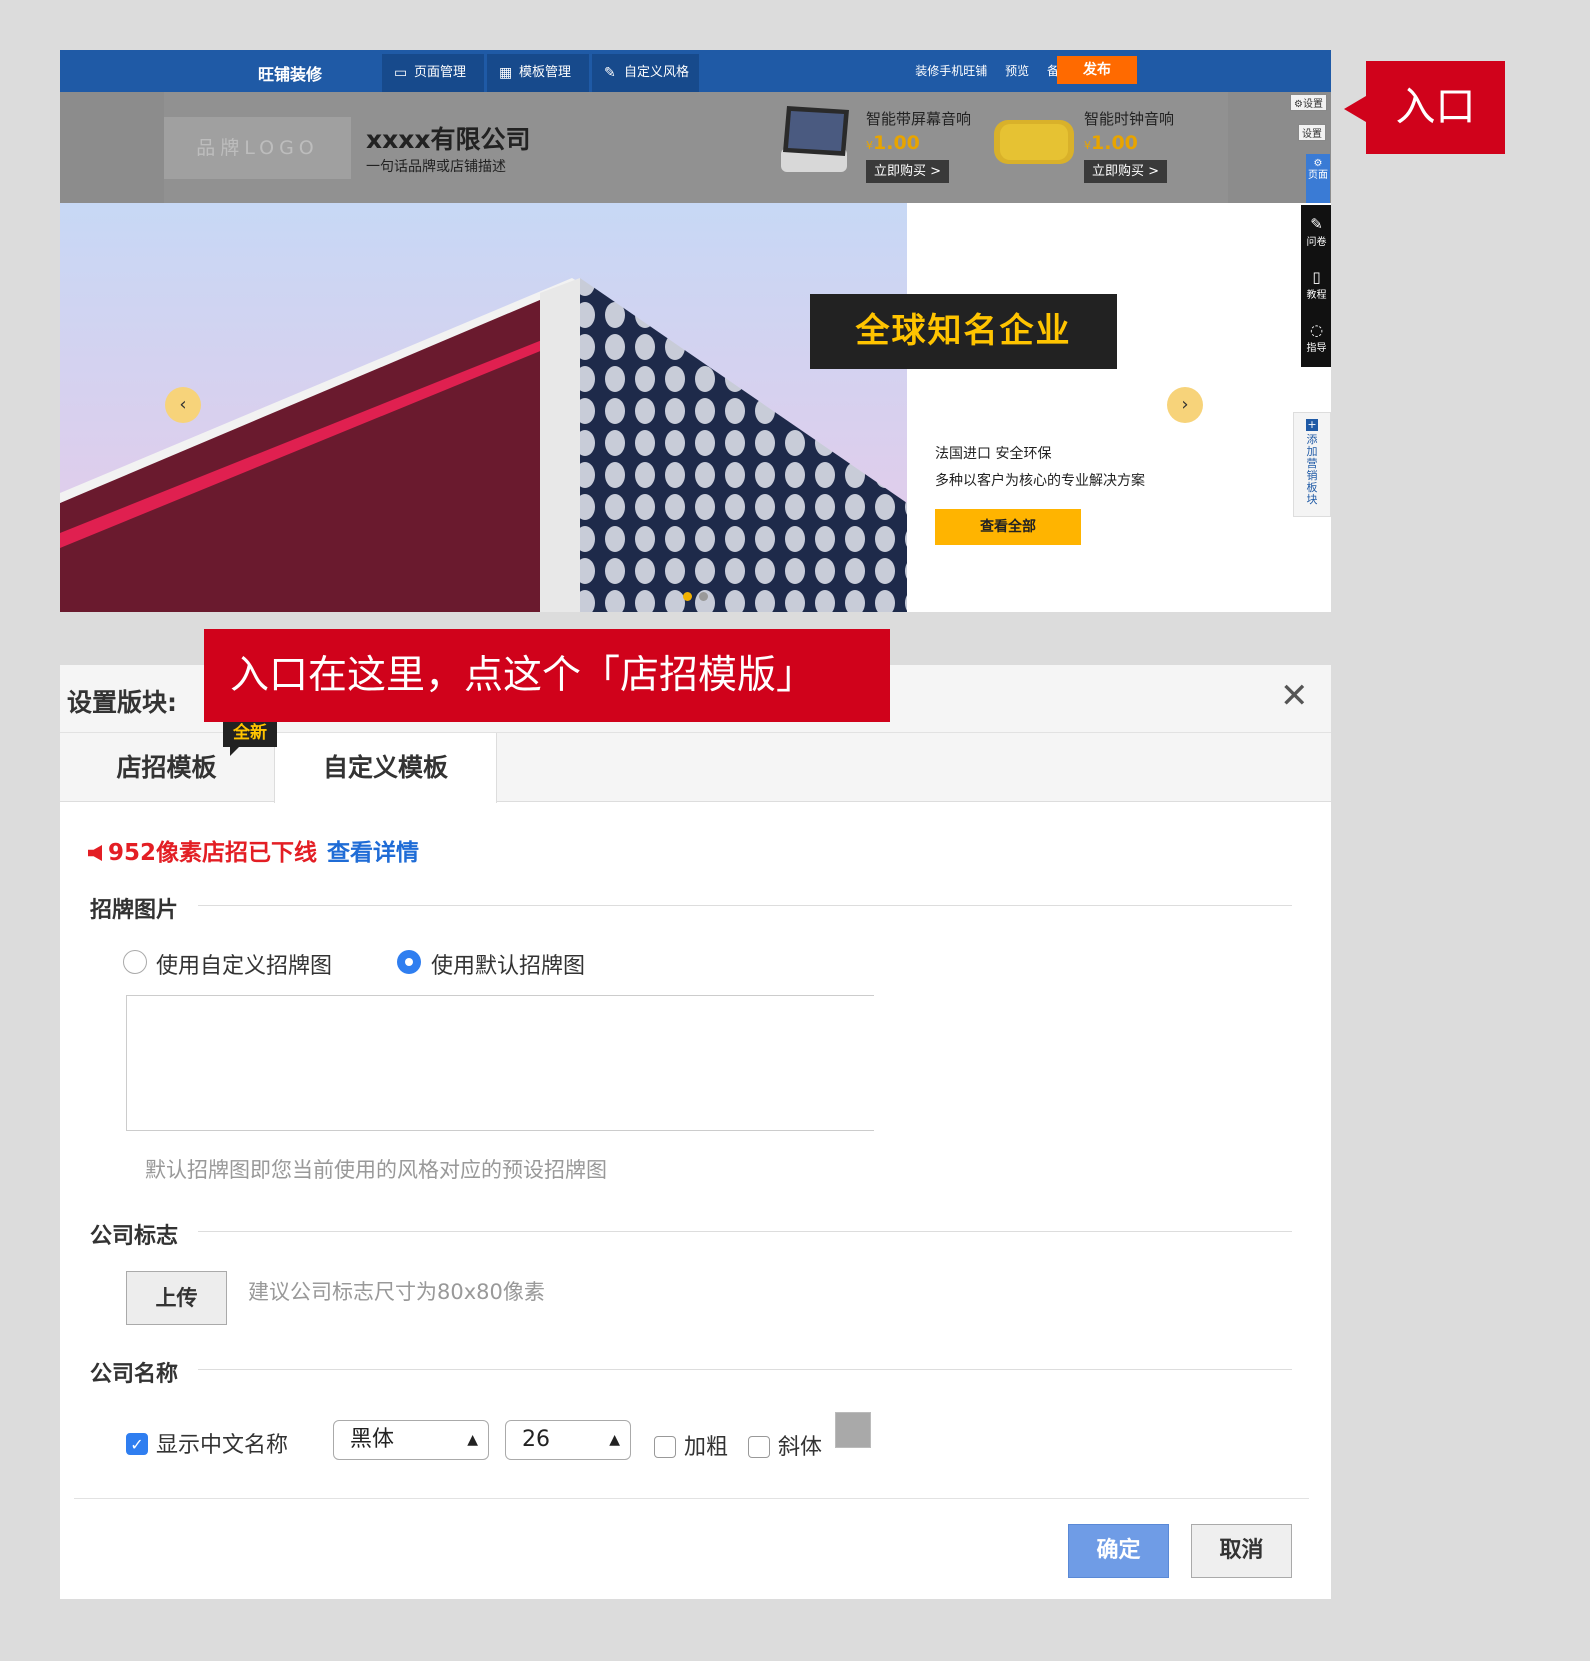  Describe the element at coordinates (536, 1439) in the screenshot. I see `select-value: 26` at that location.